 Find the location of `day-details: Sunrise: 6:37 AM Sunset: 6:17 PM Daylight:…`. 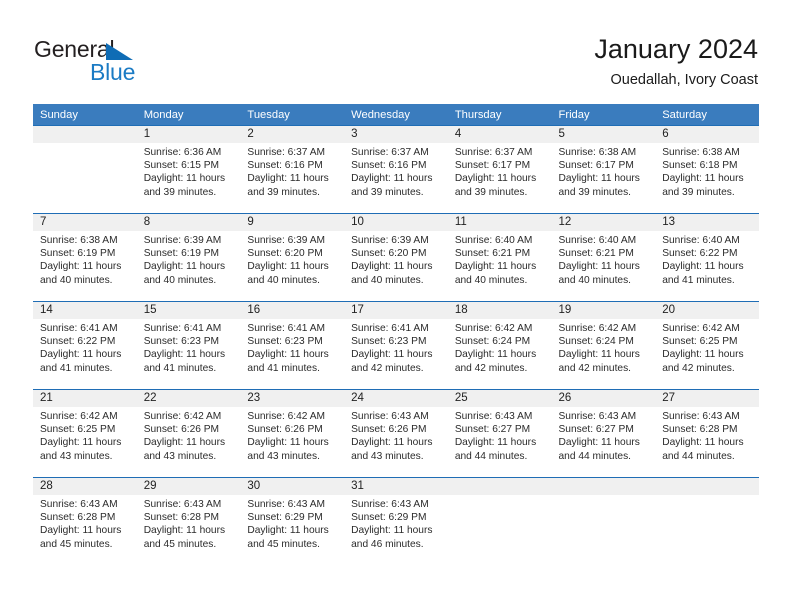

day-details: Sunrise: 6:37 AM Sunset: 6:17 PM Daylight:… is located at coordinates (500, 171).